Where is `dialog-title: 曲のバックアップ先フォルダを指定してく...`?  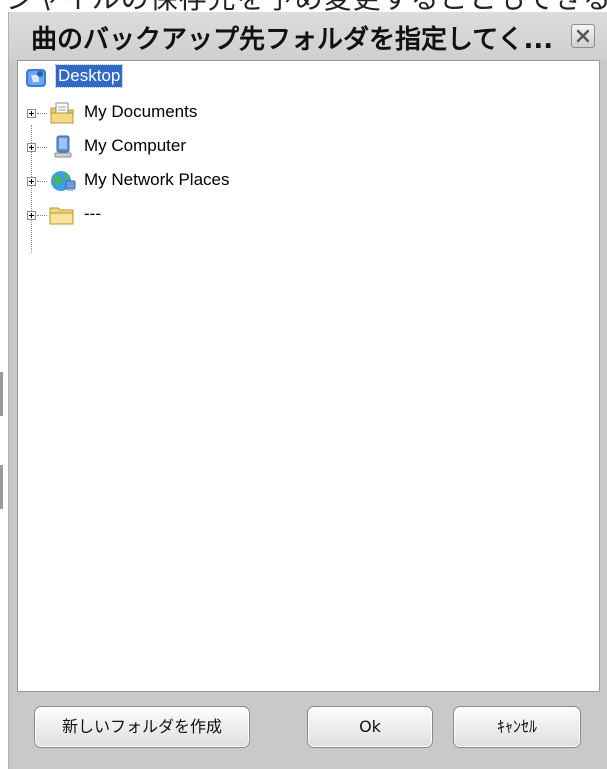 dialog-title: 曲のバックアップ先フォルダを指定してく... is located at coordinates (292, 40).